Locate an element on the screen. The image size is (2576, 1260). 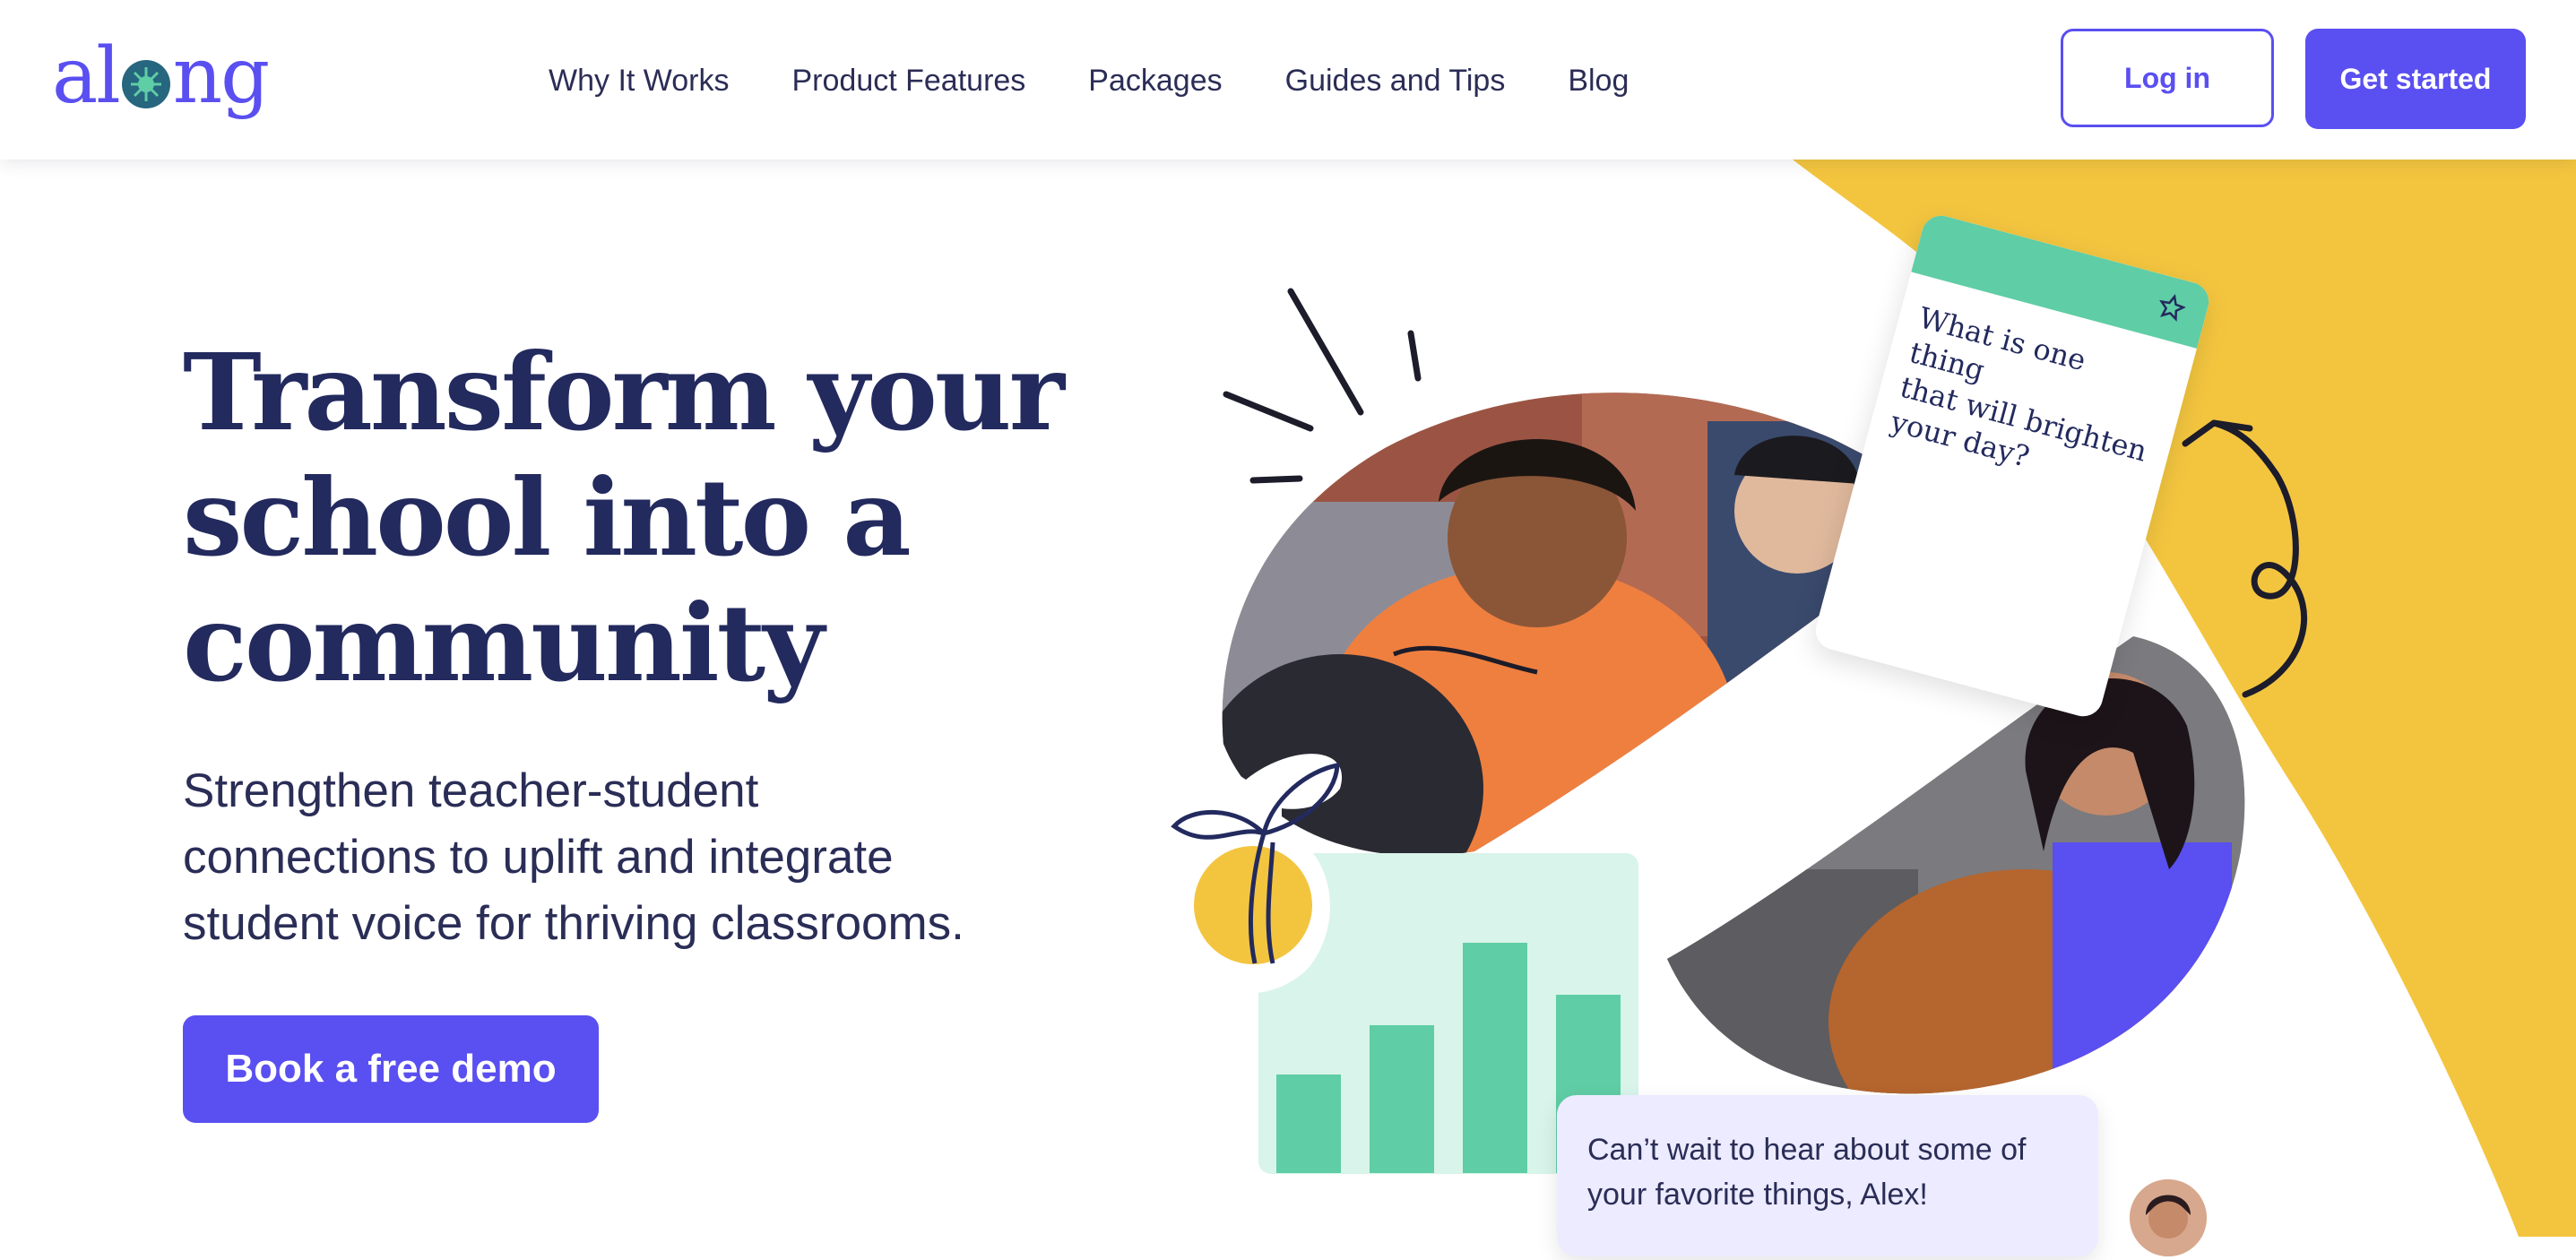
hero-title-line: community is located at coordinates (504, 643).